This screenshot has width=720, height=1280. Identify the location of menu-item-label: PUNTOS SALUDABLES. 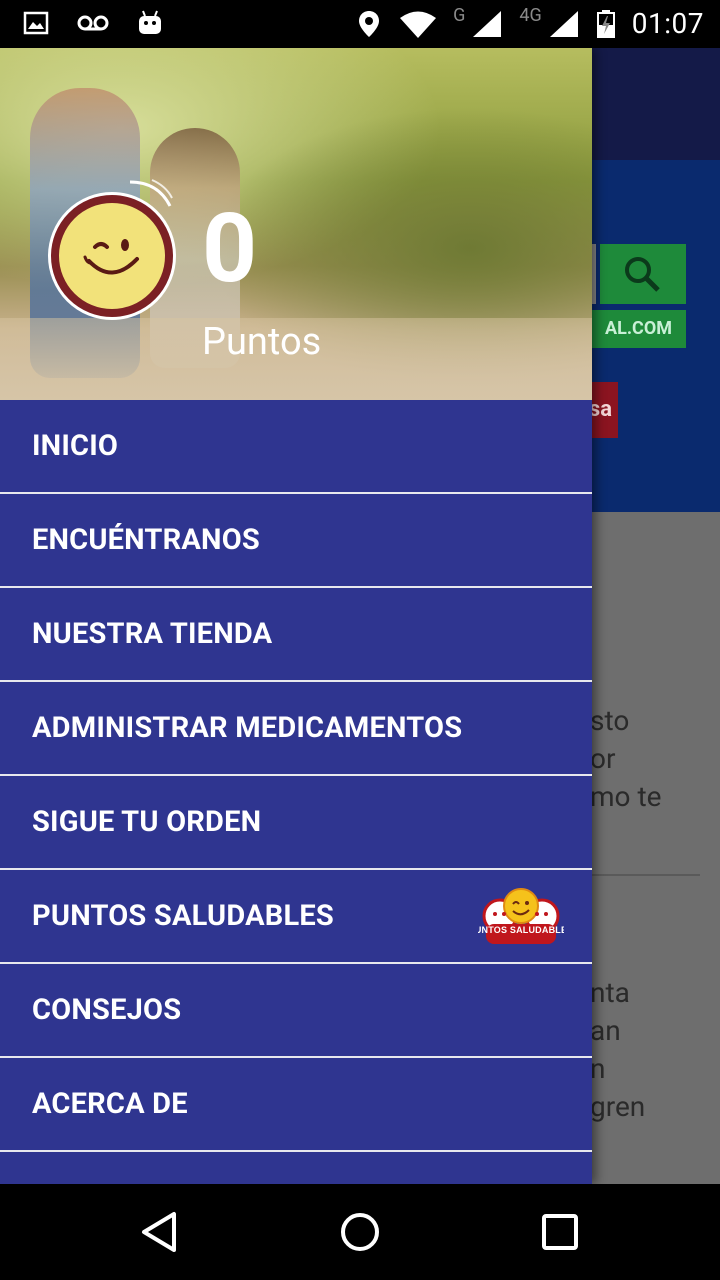
(183, 916).